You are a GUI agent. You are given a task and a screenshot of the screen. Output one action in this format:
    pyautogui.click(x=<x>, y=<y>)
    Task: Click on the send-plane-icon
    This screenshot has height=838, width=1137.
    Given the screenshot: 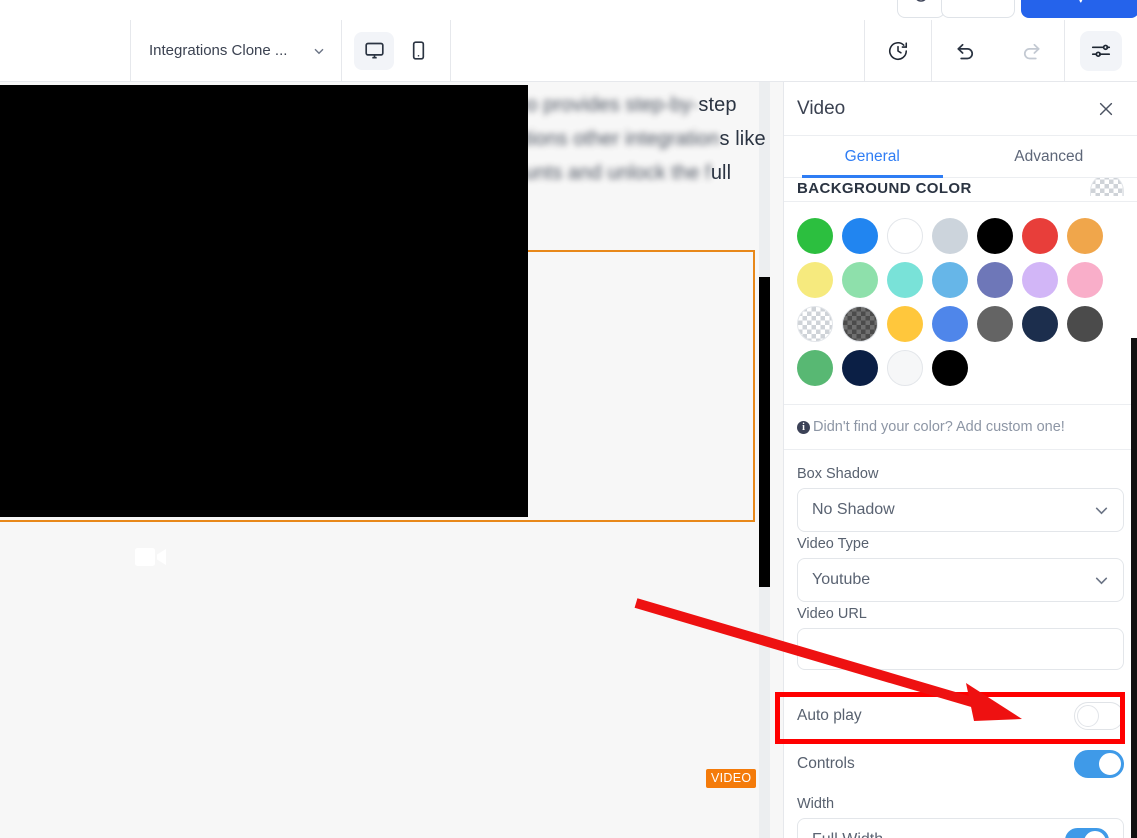 What is the action you would take?
    pyautogui.click(x=1081, y=1)
    